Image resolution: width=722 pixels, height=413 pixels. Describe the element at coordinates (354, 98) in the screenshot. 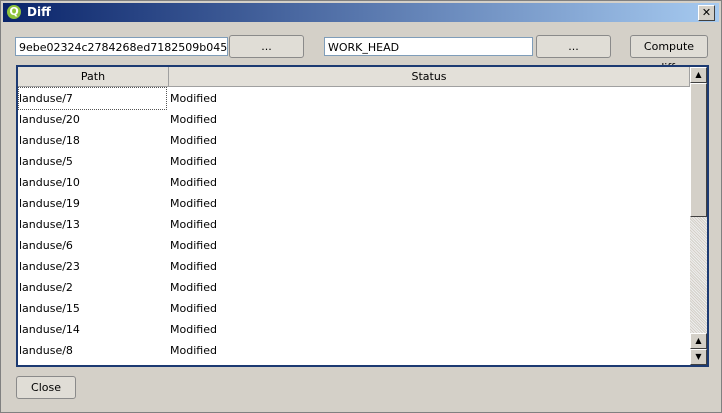

I see `table-row: landuse/7 Modified` at that location.